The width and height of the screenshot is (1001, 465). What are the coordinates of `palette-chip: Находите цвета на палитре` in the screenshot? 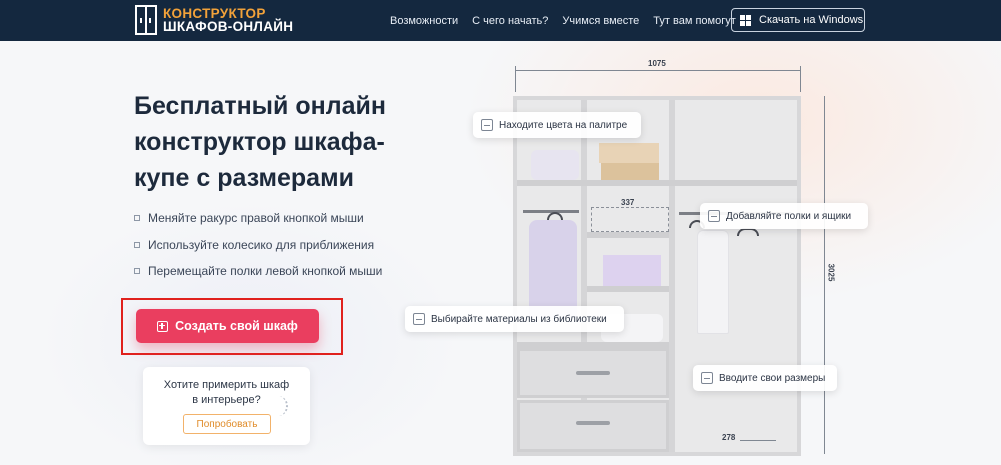 It's located at (557, 125).